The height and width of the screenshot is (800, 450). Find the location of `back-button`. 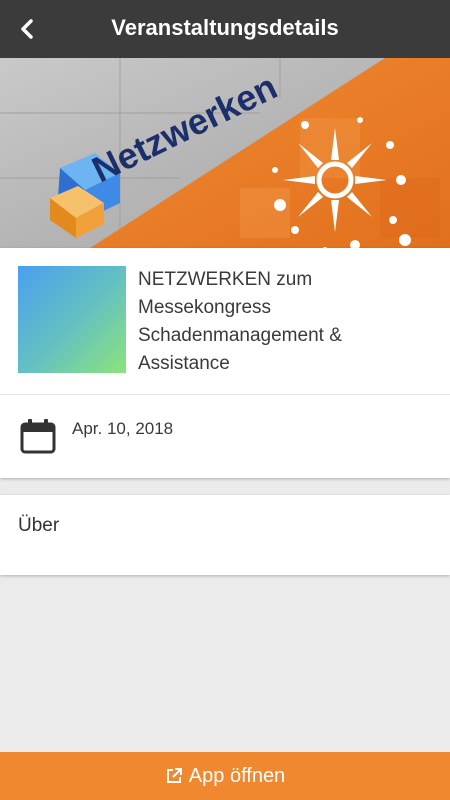

back-button is located at coordinates (27, 29).